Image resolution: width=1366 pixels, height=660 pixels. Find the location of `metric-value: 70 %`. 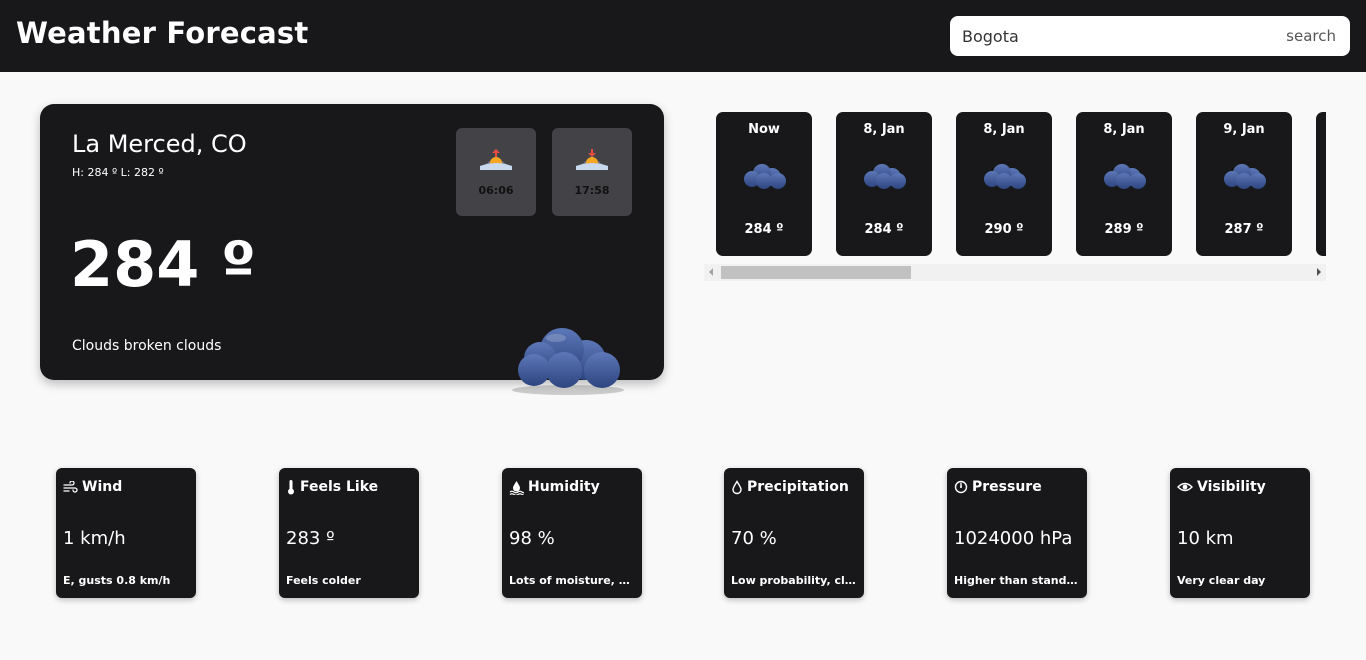

metric-value: 70 % is located at coordinates (754, 538).